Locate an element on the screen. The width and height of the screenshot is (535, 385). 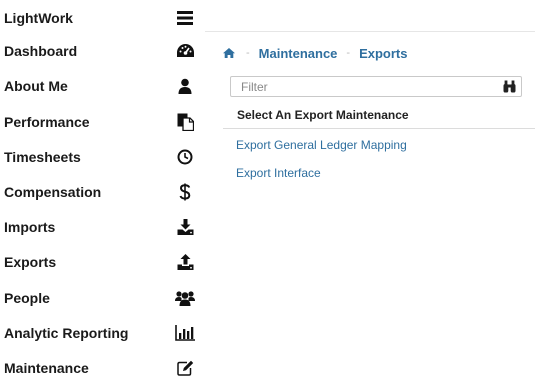
app-header: LightWork is located at coordinates (102, 17).